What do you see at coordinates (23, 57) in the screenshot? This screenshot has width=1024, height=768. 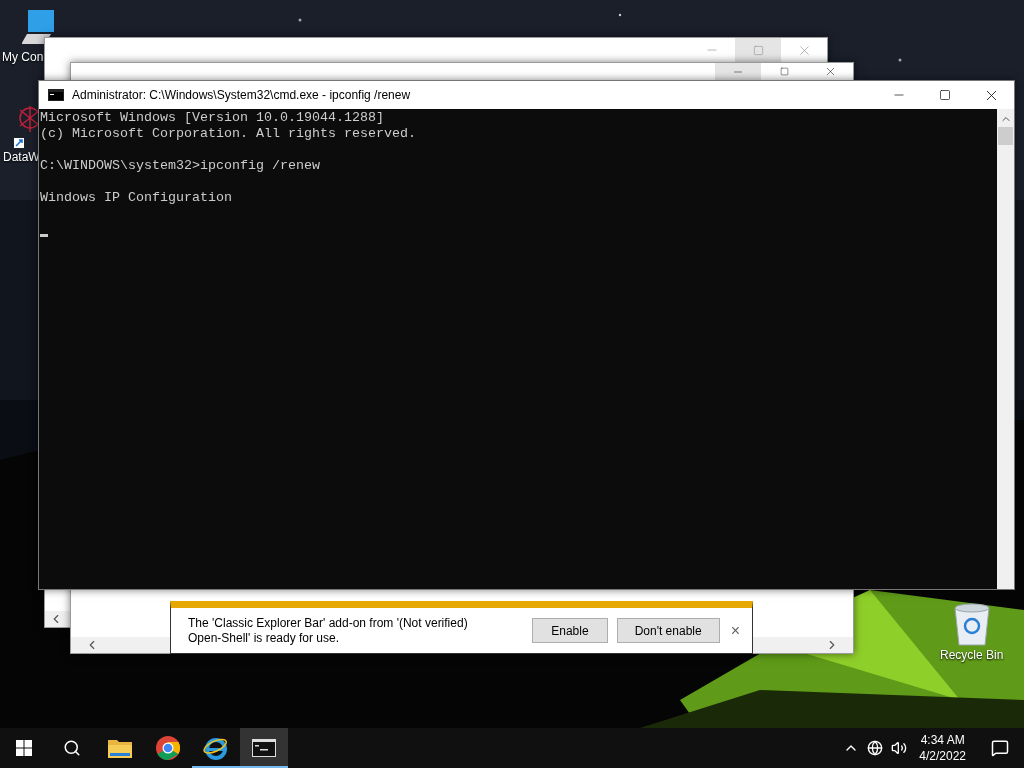 I see `desktop-icon-label: My Con` at bounding box center [23, 57].